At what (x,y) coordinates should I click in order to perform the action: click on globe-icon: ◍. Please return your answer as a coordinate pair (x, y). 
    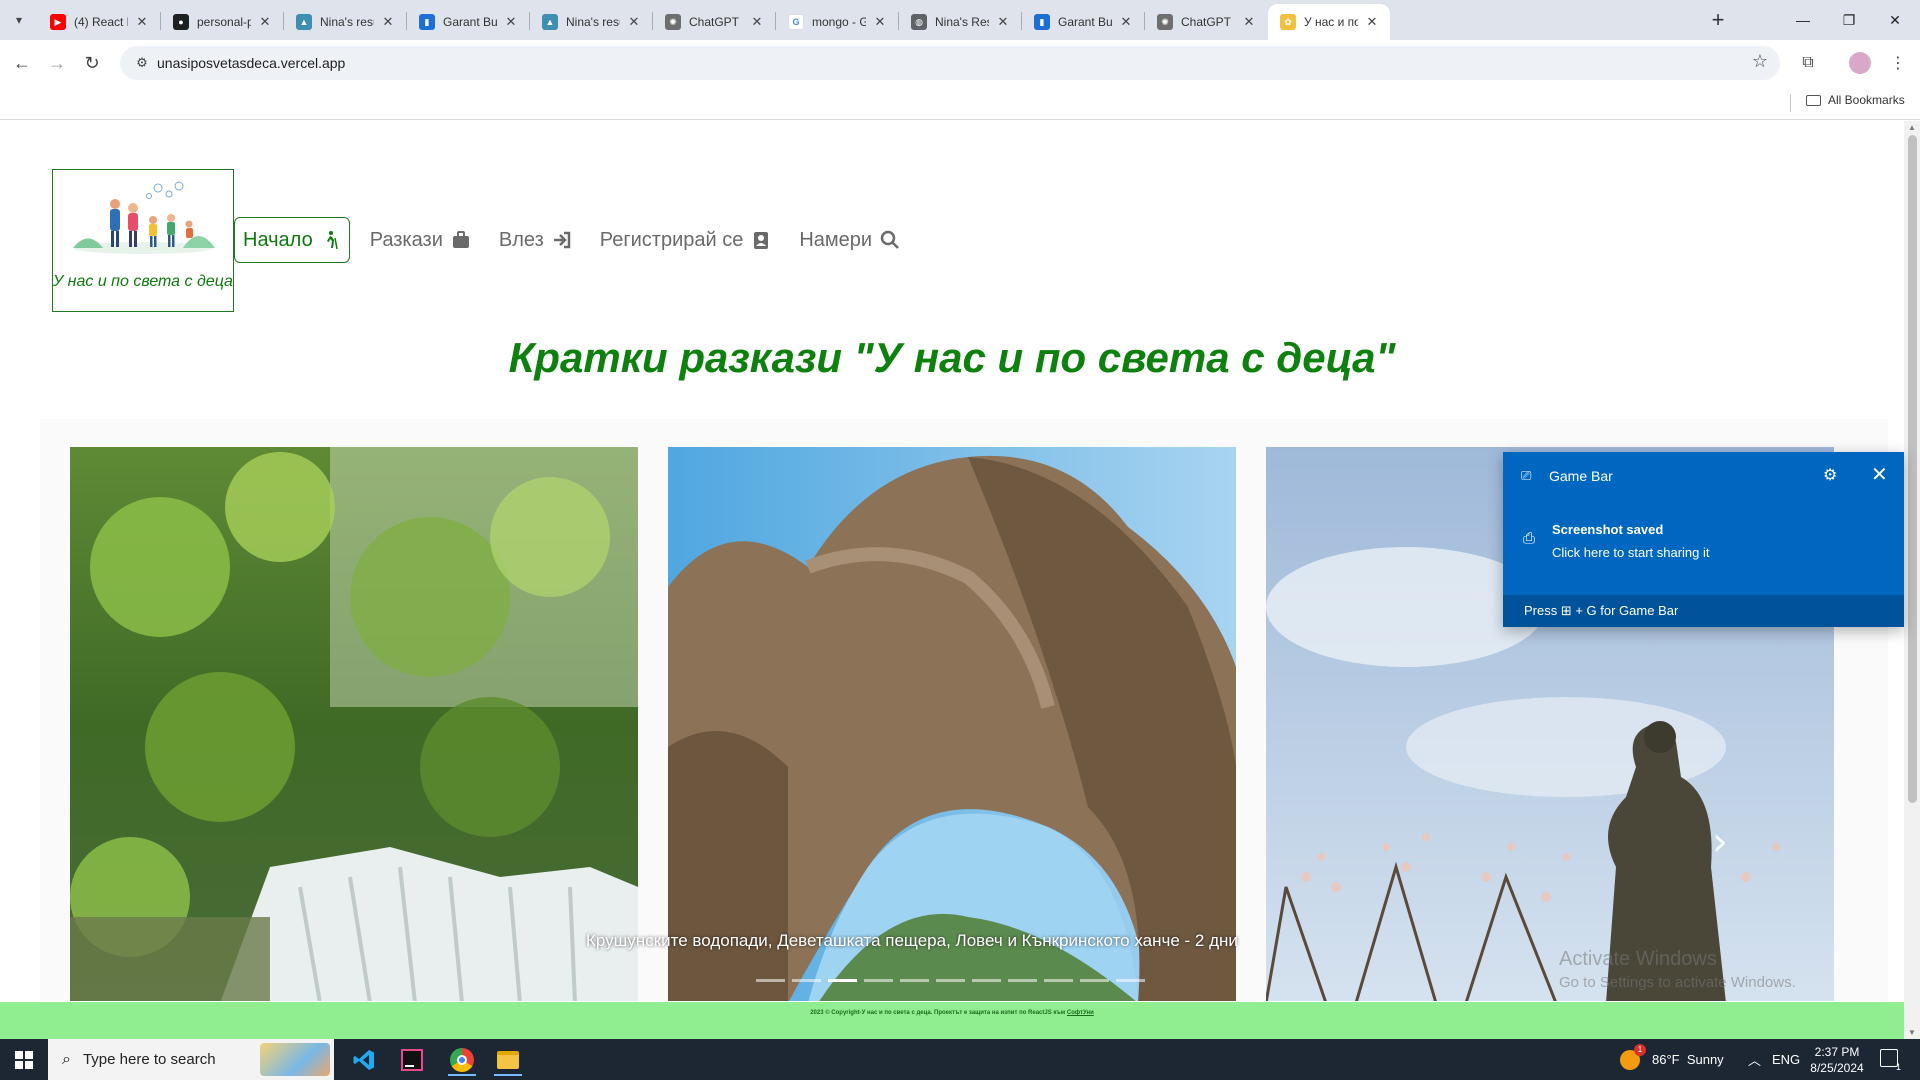
    Looking at the image, I should click on (919, 22).